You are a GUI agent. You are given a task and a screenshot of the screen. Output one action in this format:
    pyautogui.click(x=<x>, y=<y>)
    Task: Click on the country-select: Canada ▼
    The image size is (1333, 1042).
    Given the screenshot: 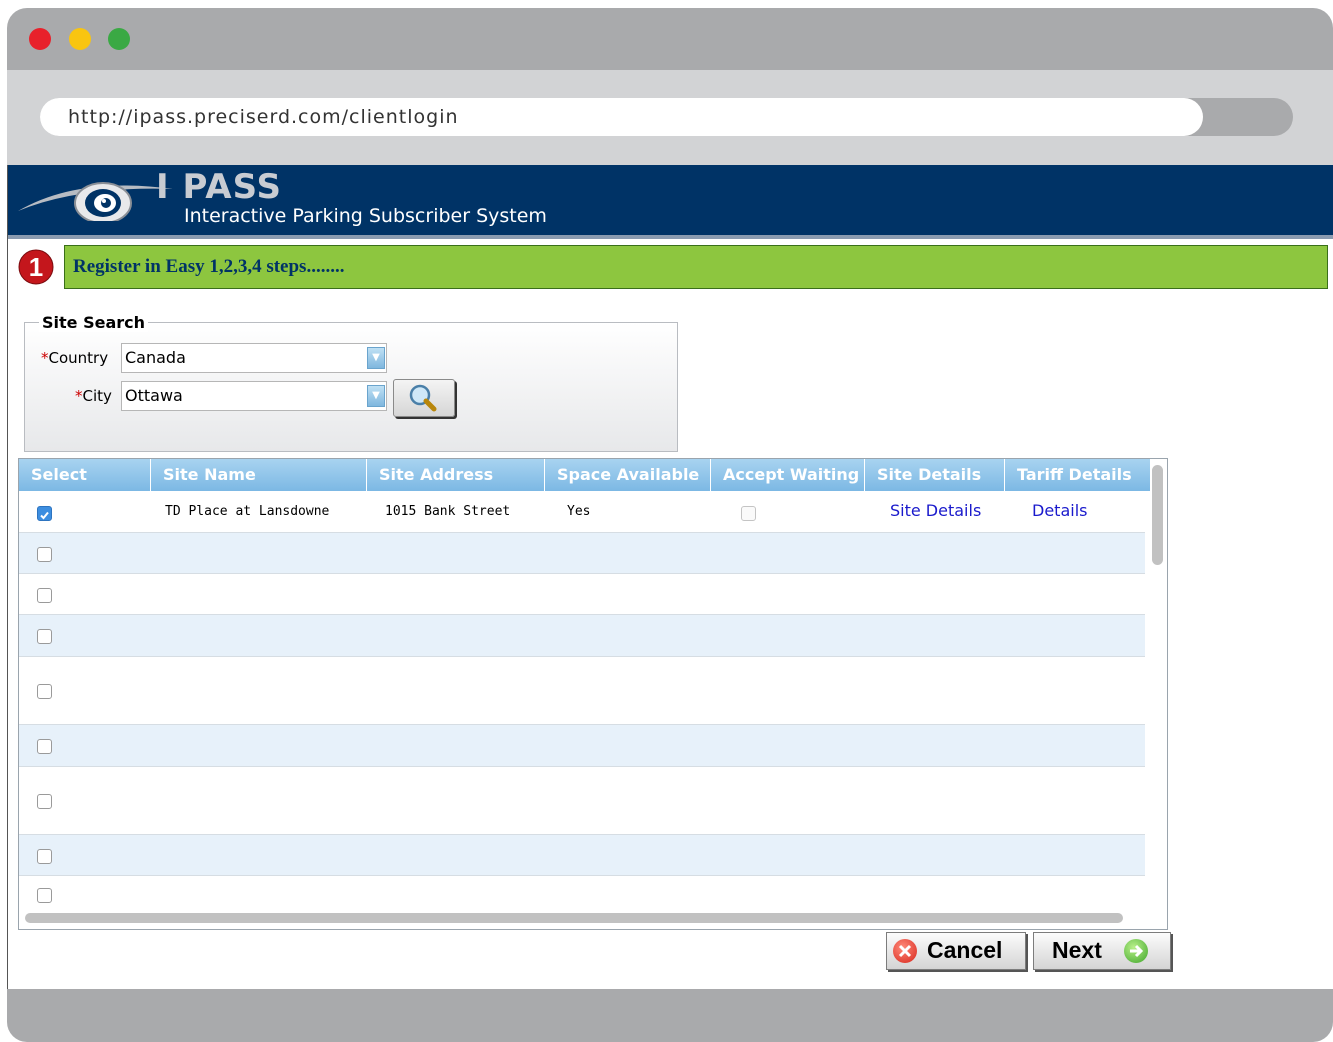 What is the action you would take?
    pyautogui.click(x=254, y=358)
    